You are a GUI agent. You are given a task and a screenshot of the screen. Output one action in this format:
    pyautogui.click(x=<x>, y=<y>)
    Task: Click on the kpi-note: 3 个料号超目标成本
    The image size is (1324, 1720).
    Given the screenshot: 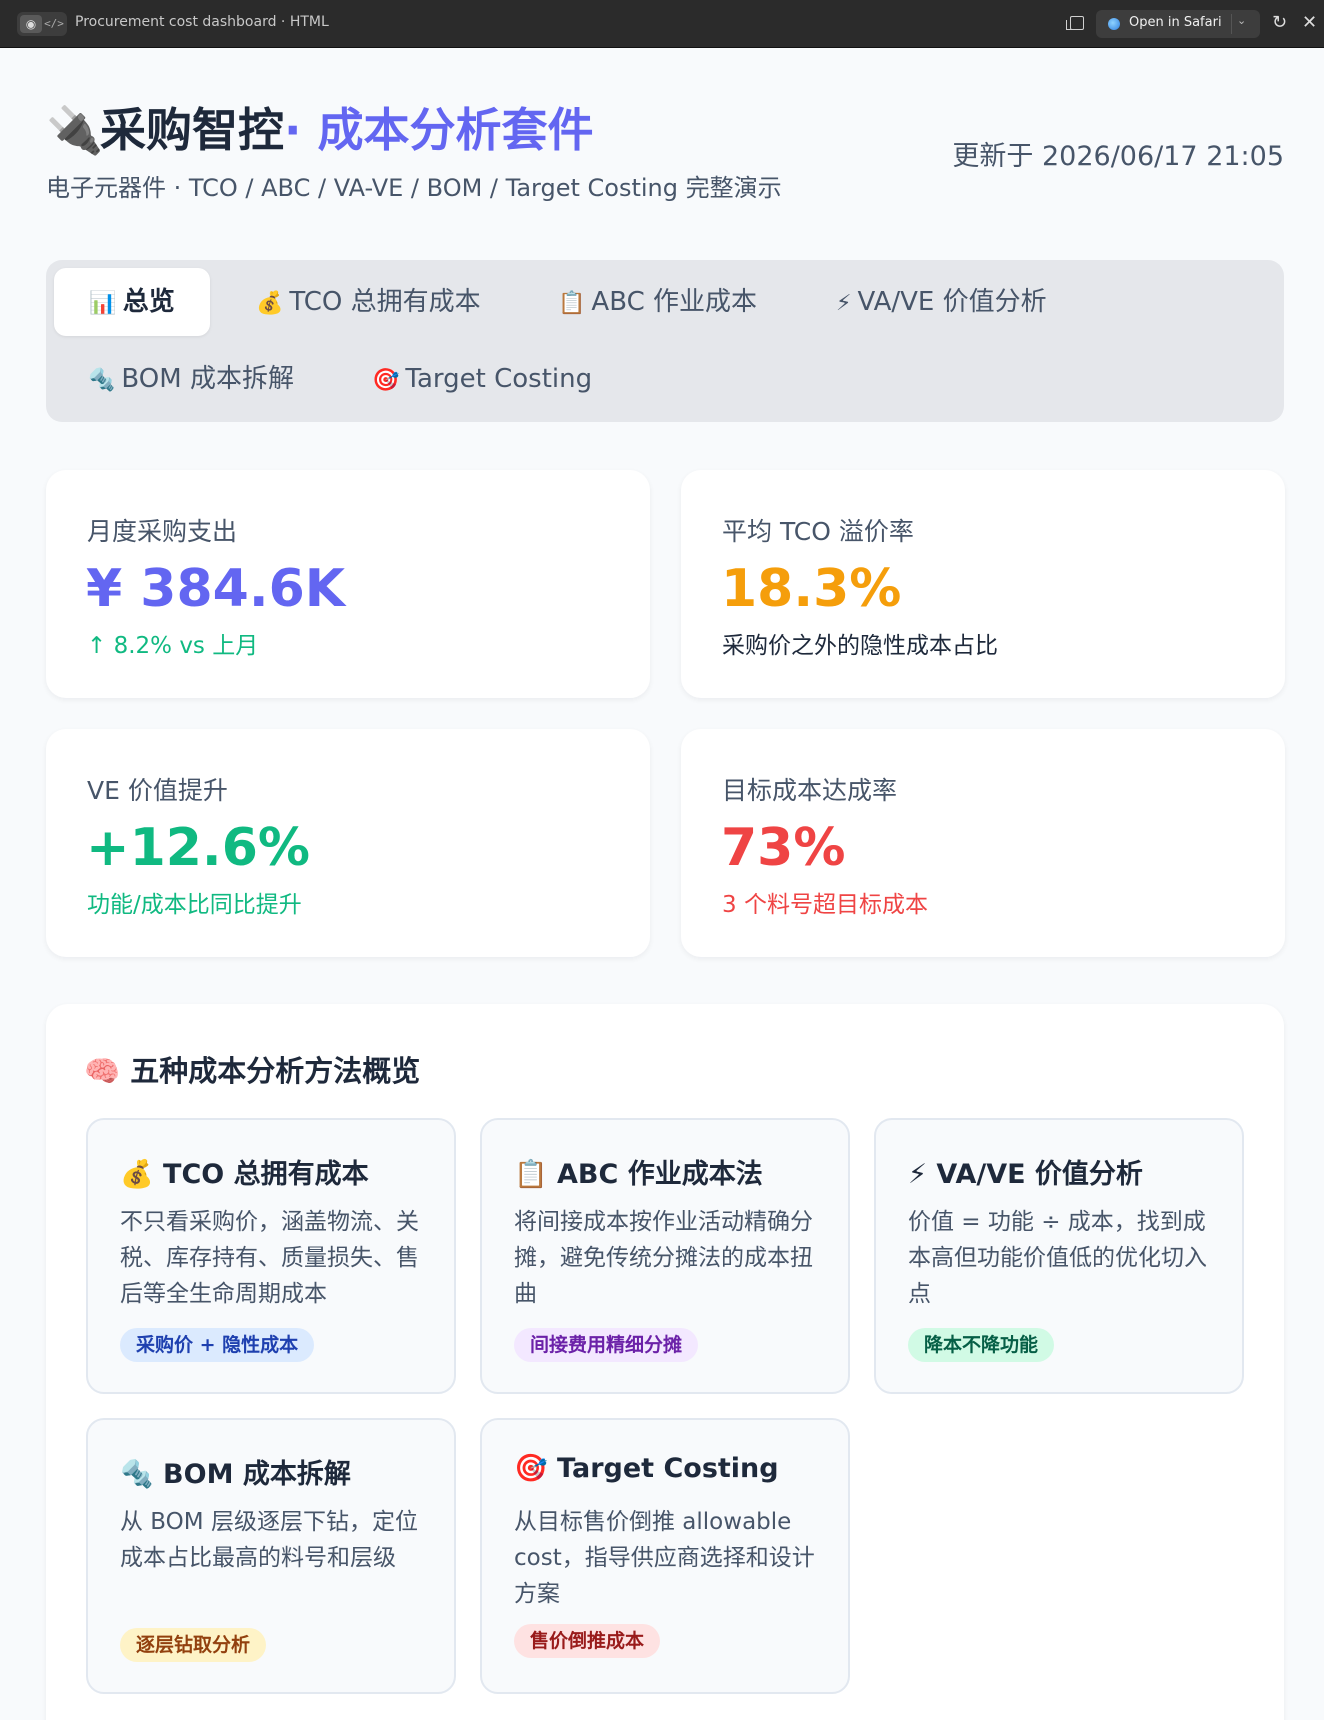 What is the action you would take?
    pyautogui.click(x=825, y=905)
    